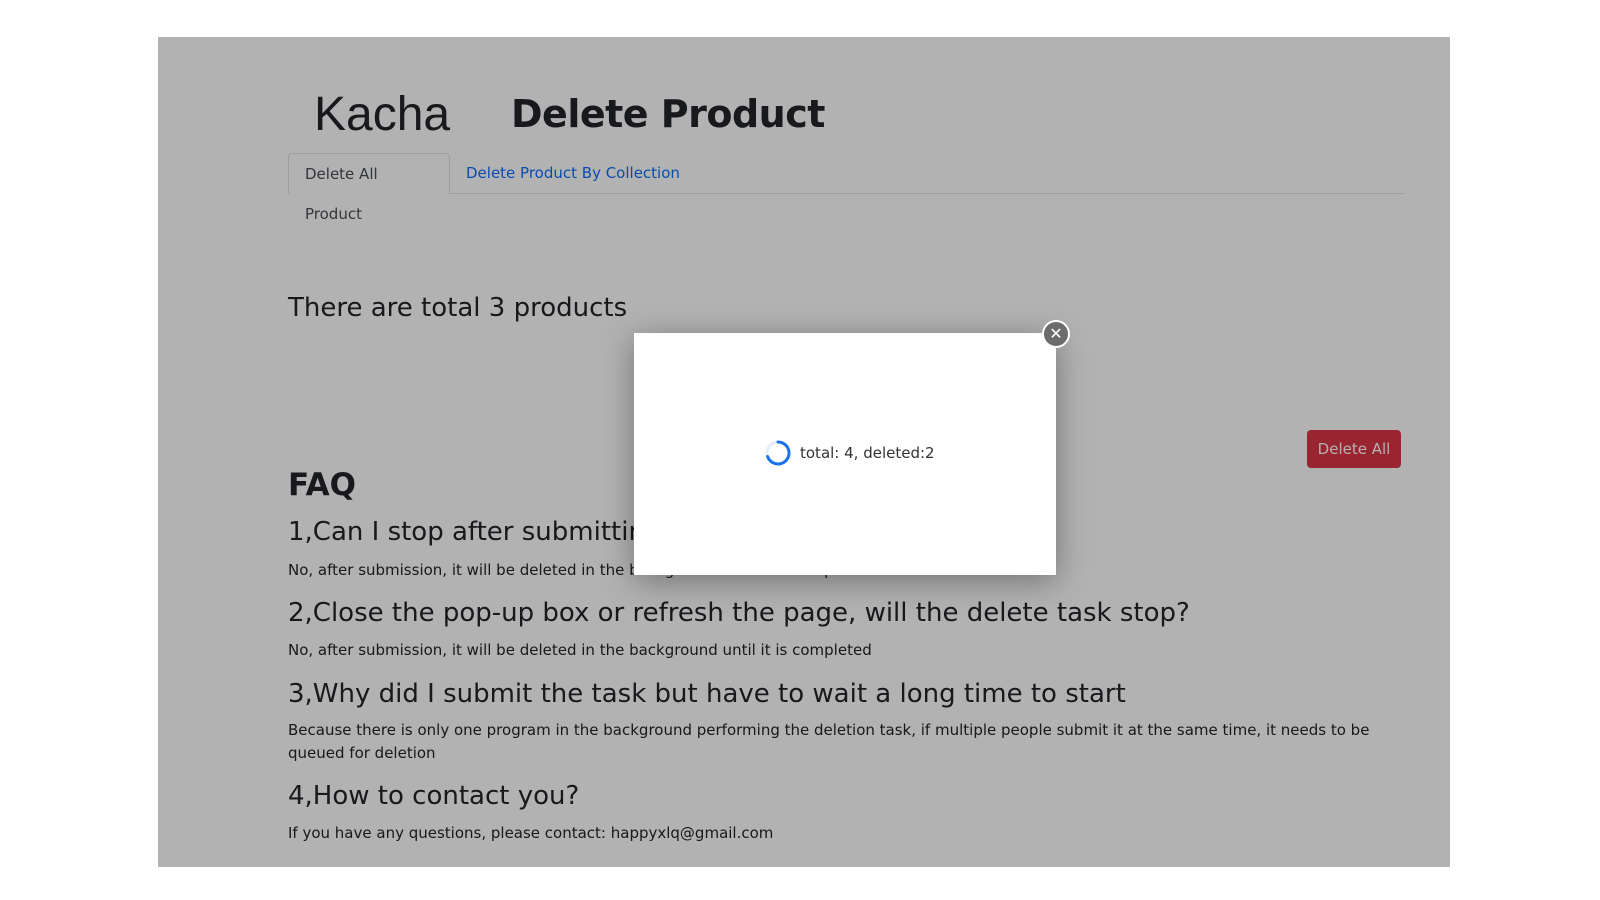  Describe the element at coordinates (1056, 334) in the screenshot. I see `close-icon: ✕` at that location.